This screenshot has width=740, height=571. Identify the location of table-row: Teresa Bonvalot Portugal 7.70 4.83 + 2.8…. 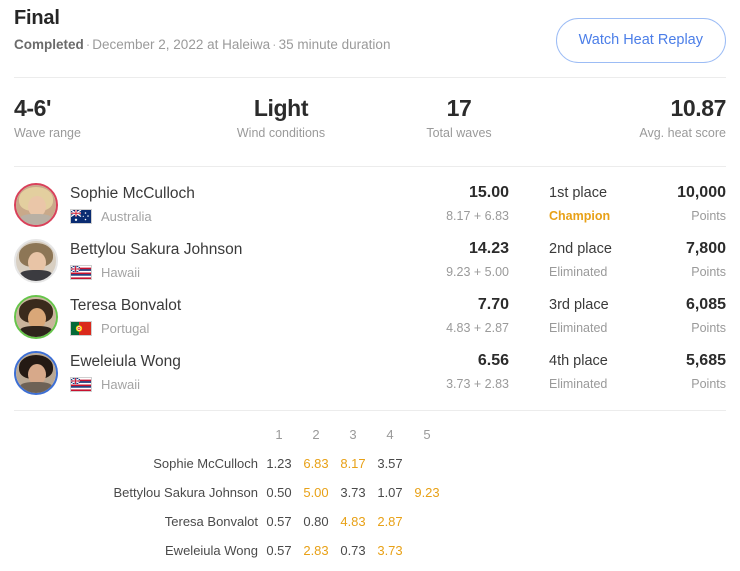
(370, 318).